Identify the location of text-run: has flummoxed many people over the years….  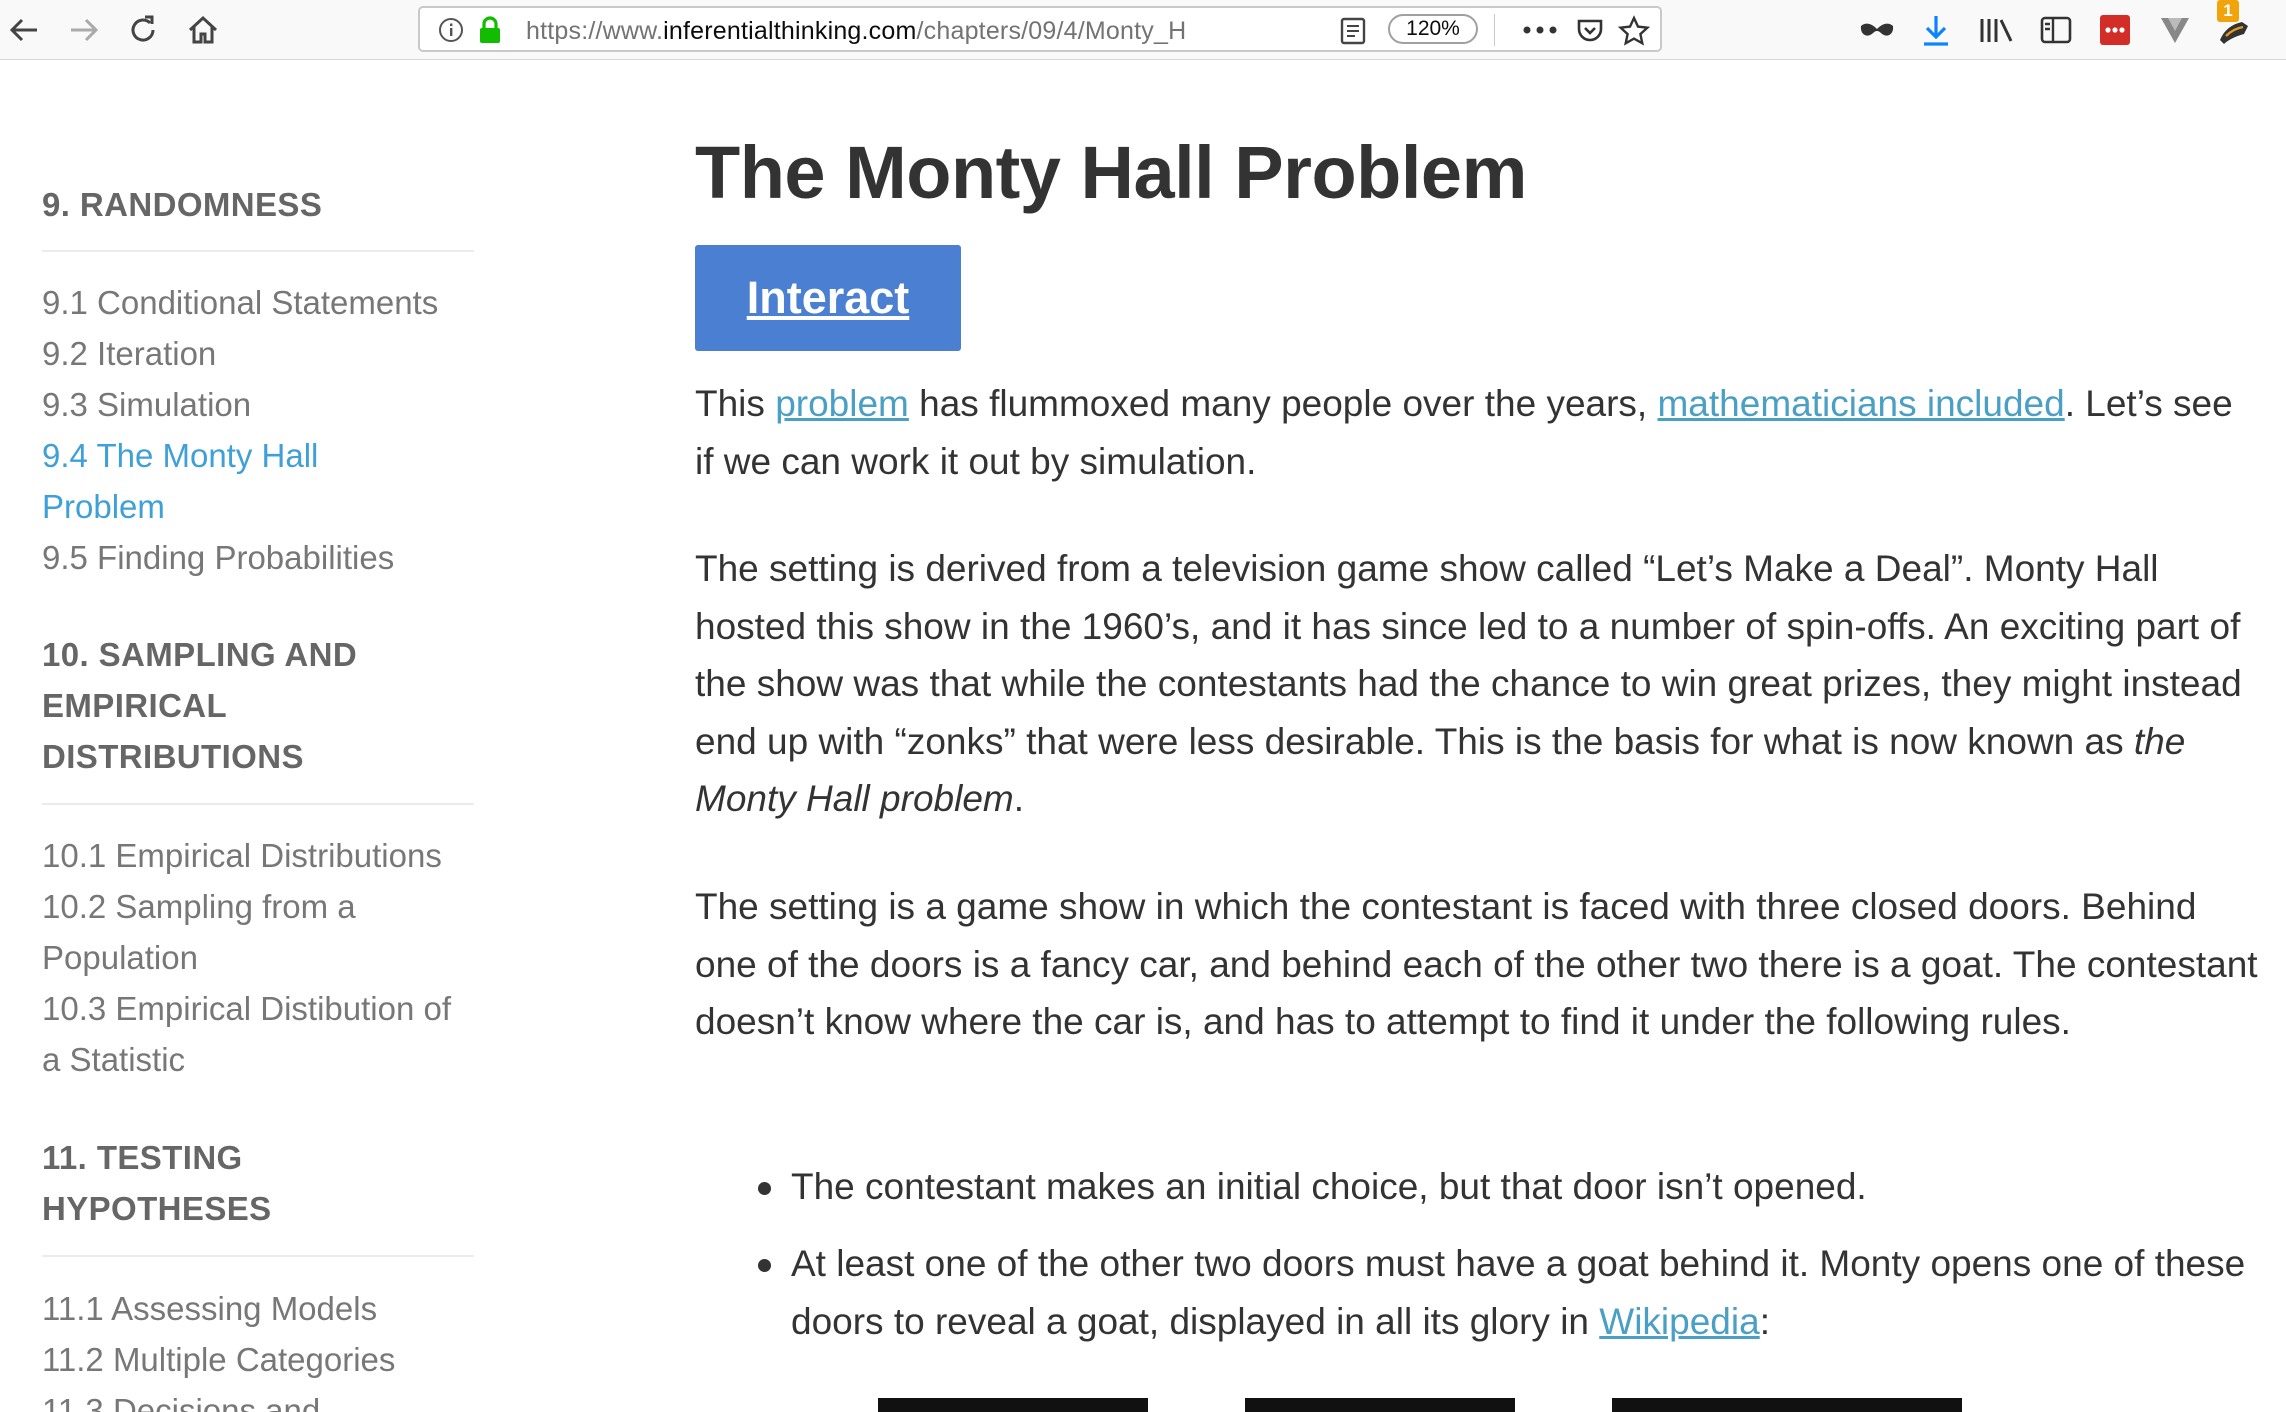
(1283, 403).